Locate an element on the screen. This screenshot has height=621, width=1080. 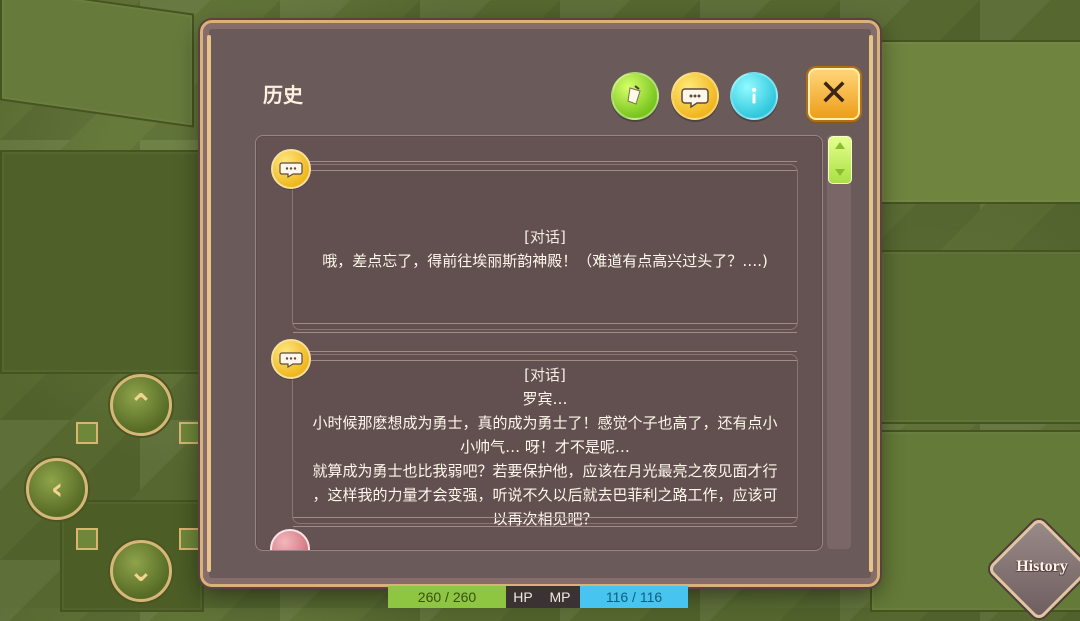
scroll-down-icon is located at coordinates (840, 172).